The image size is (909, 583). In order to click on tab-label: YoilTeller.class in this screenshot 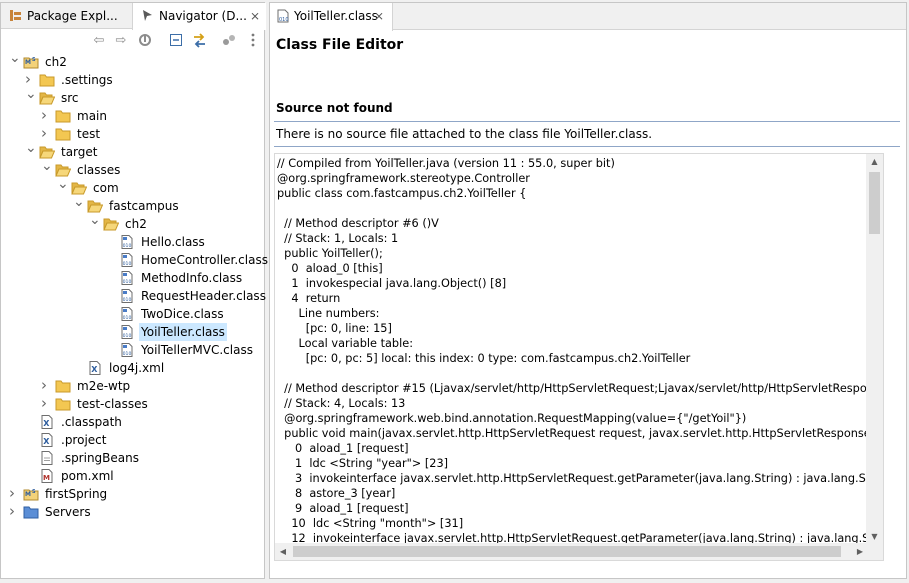, I will do `click(336, 16)`.